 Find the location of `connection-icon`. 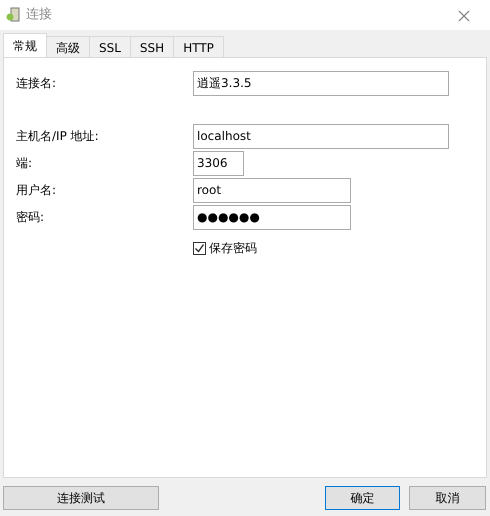

connection-icon is located at coordinates (14, 15).